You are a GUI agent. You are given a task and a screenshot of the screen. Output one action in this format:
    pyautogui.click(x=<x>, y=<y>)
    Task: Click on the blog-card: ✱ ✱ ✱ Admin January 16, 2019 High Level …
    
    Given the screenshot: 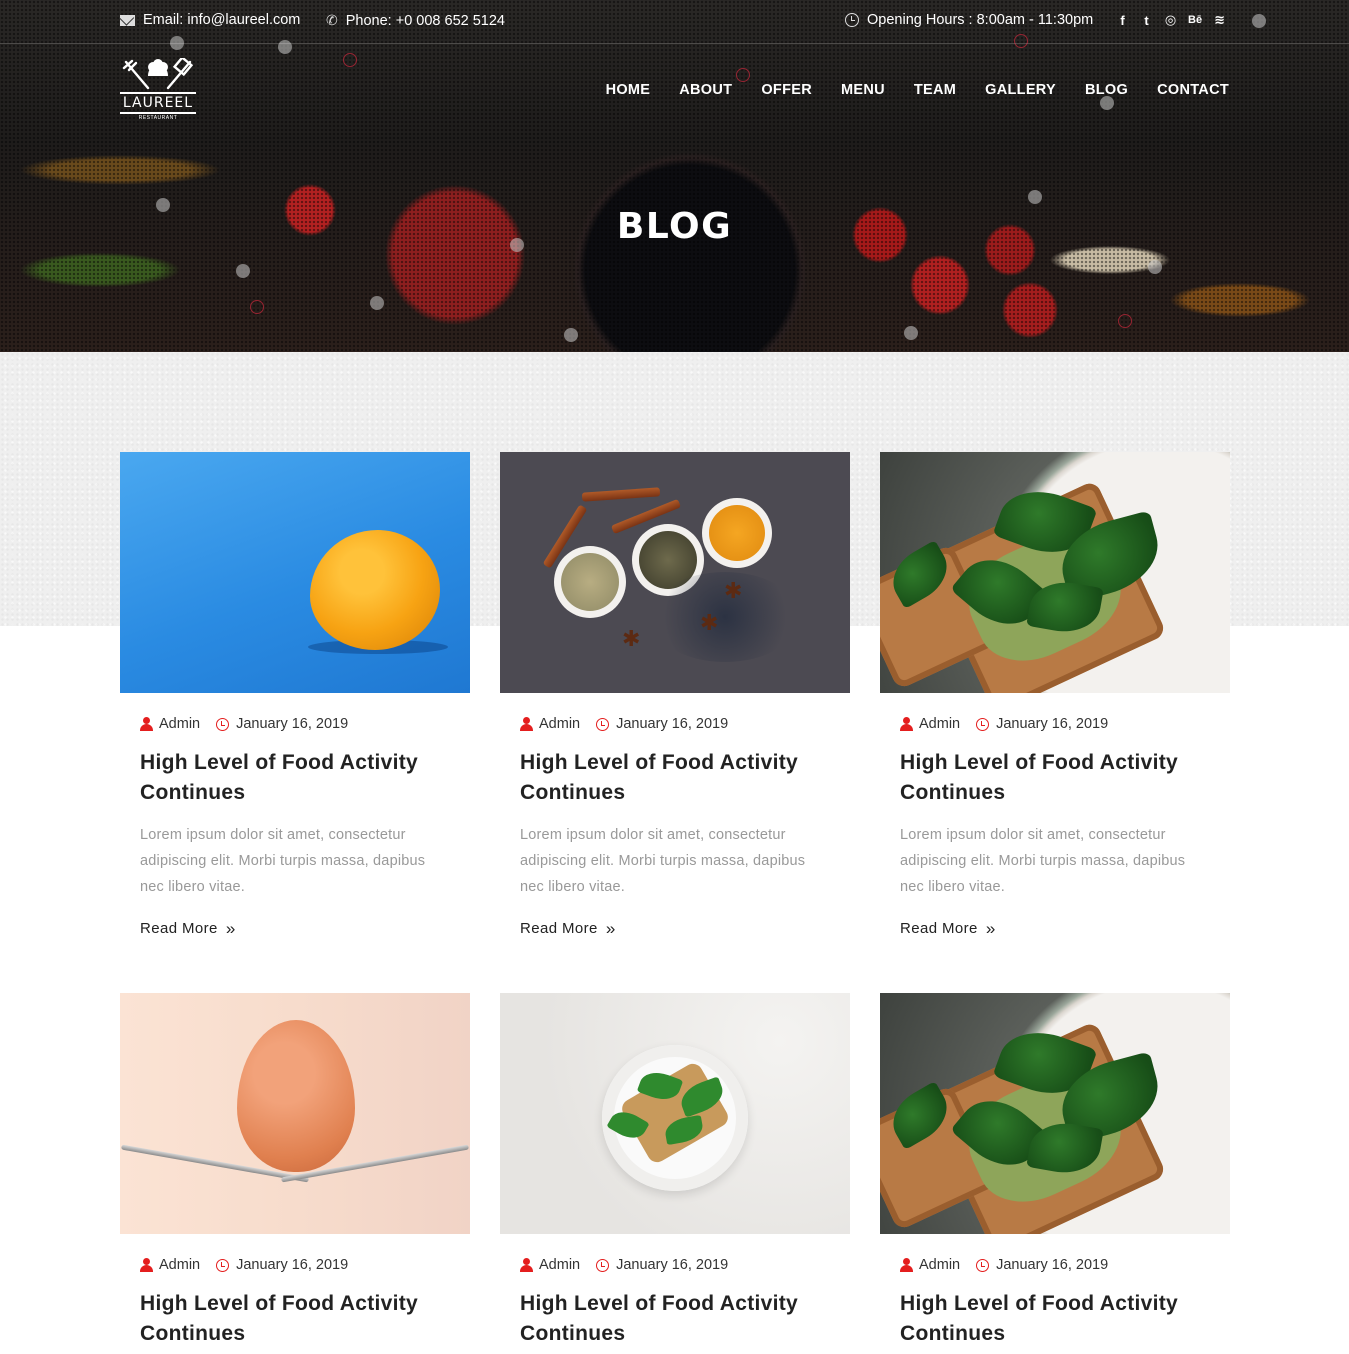 What is the action you would take?
    pyautogui.click(x=675, y=694)
    